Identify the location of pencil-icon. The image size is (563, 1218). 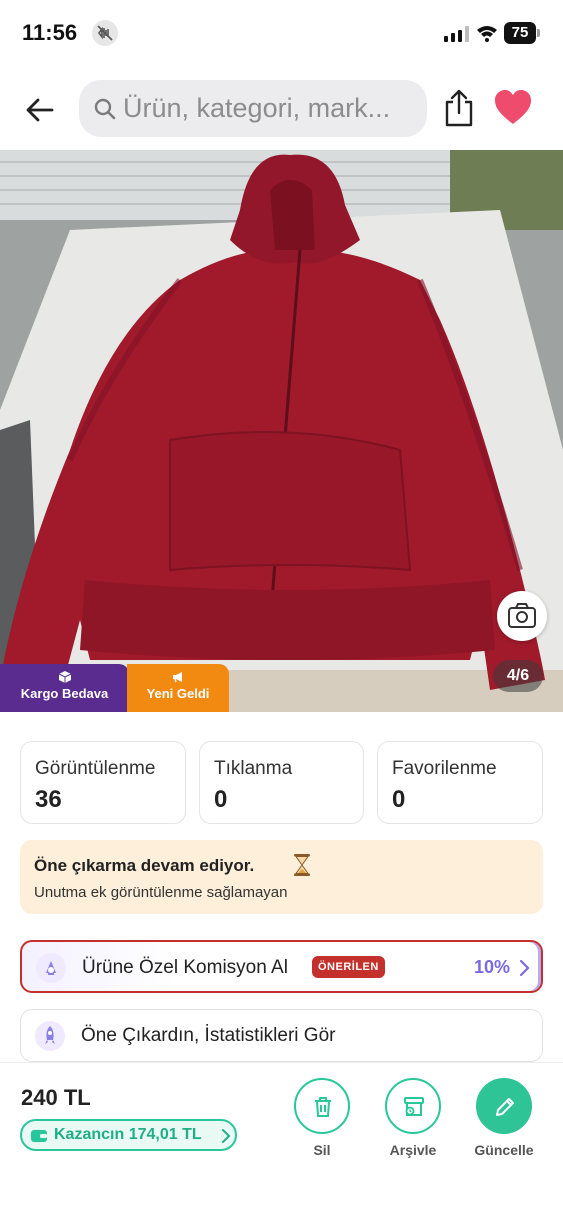
(505, 1107).